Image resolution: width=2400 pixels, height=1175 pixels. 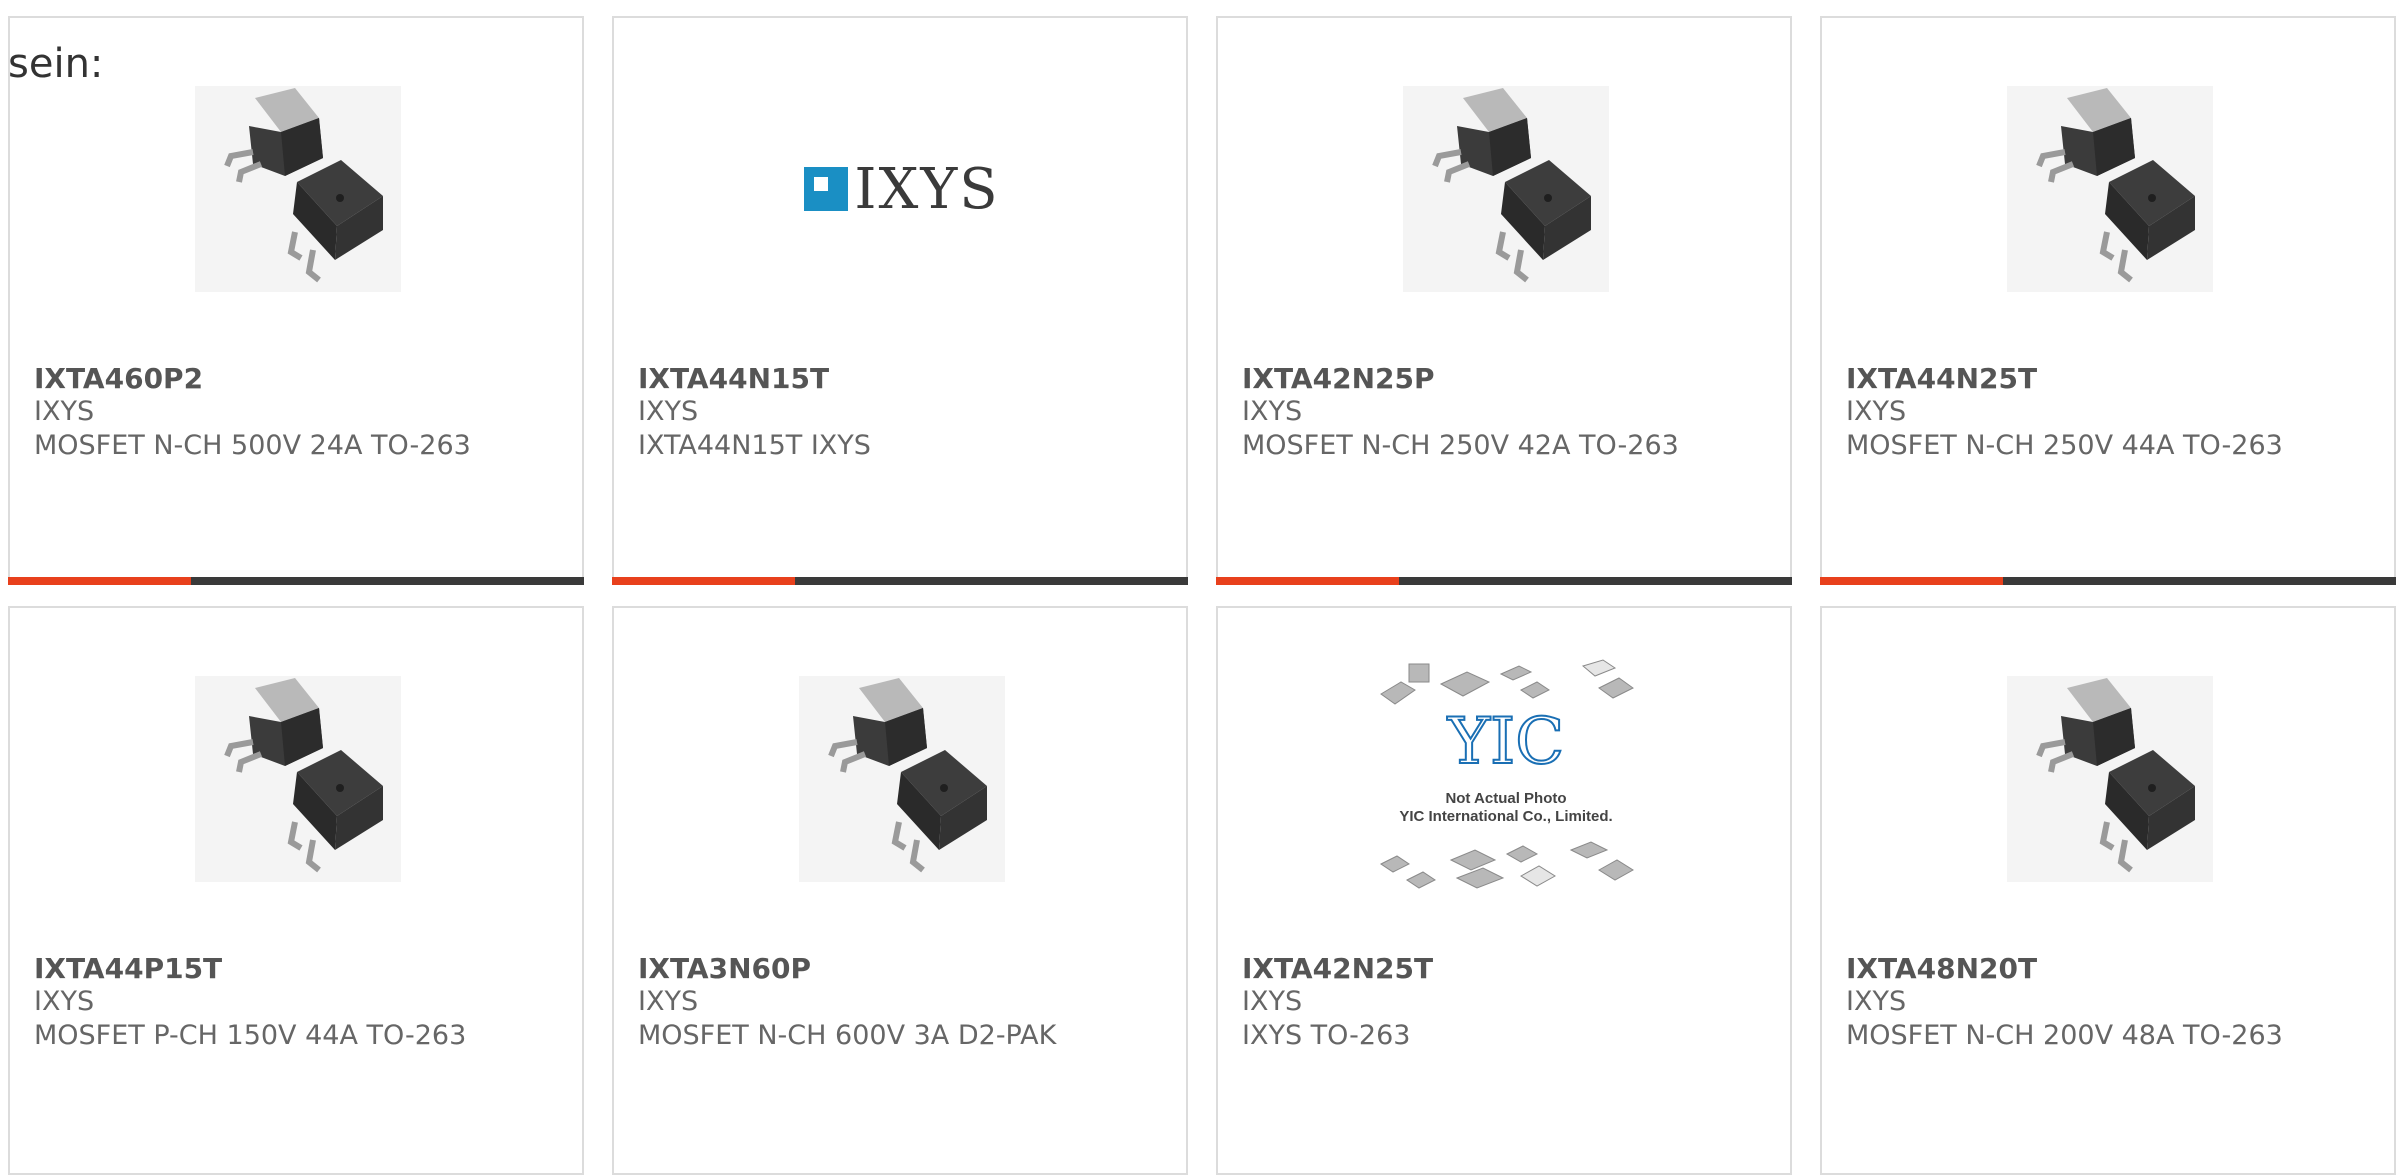 I want to click on part-number: IXTA44P15T, so click(x=128, y=968).